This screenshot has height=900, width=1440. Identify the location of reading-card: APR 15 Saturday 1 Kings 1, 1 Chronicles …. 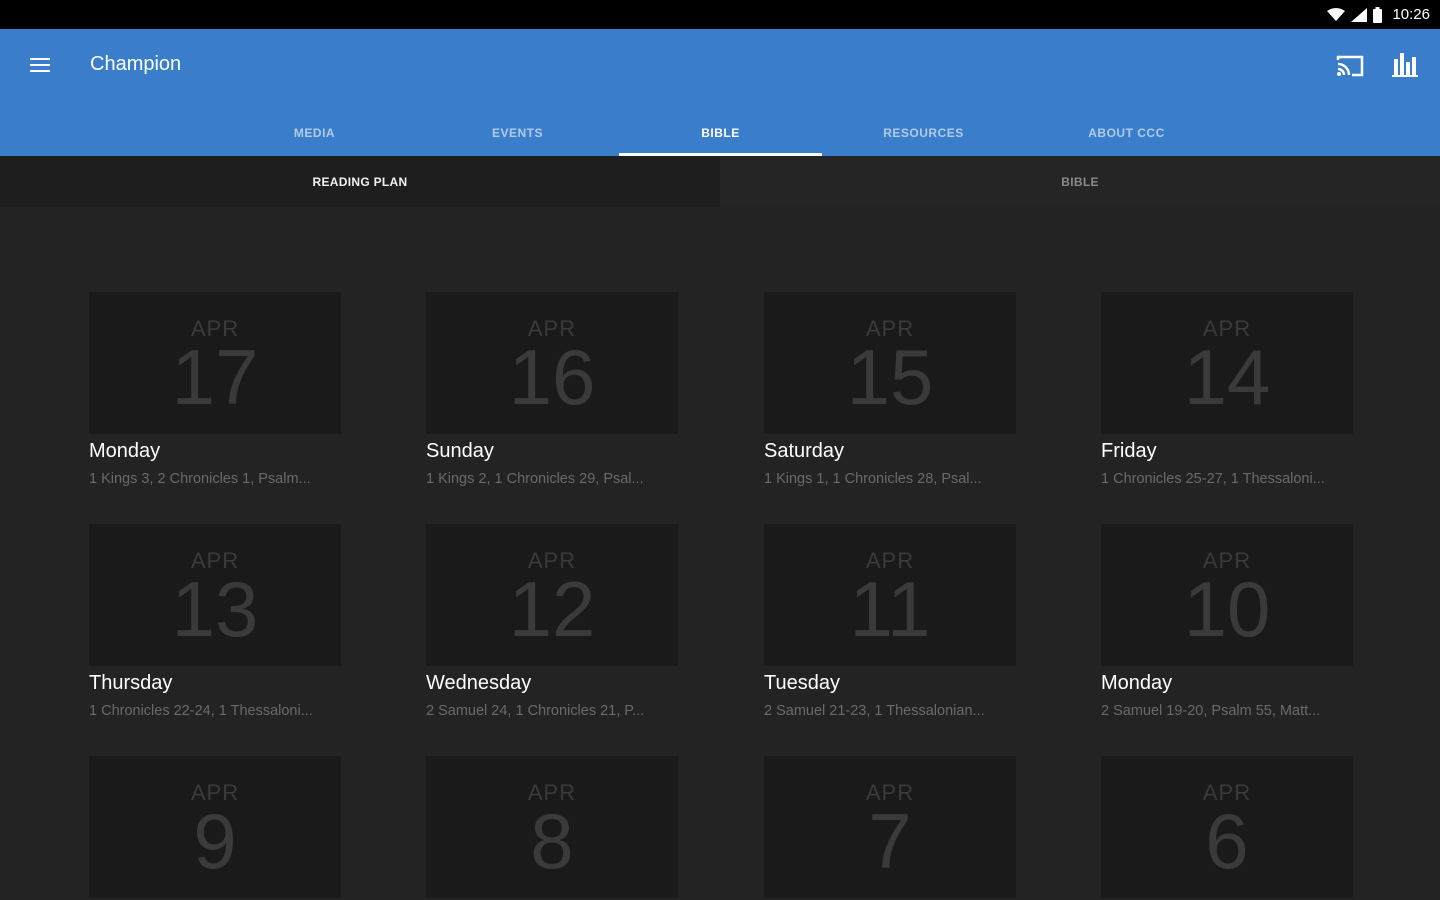
(890, 389).